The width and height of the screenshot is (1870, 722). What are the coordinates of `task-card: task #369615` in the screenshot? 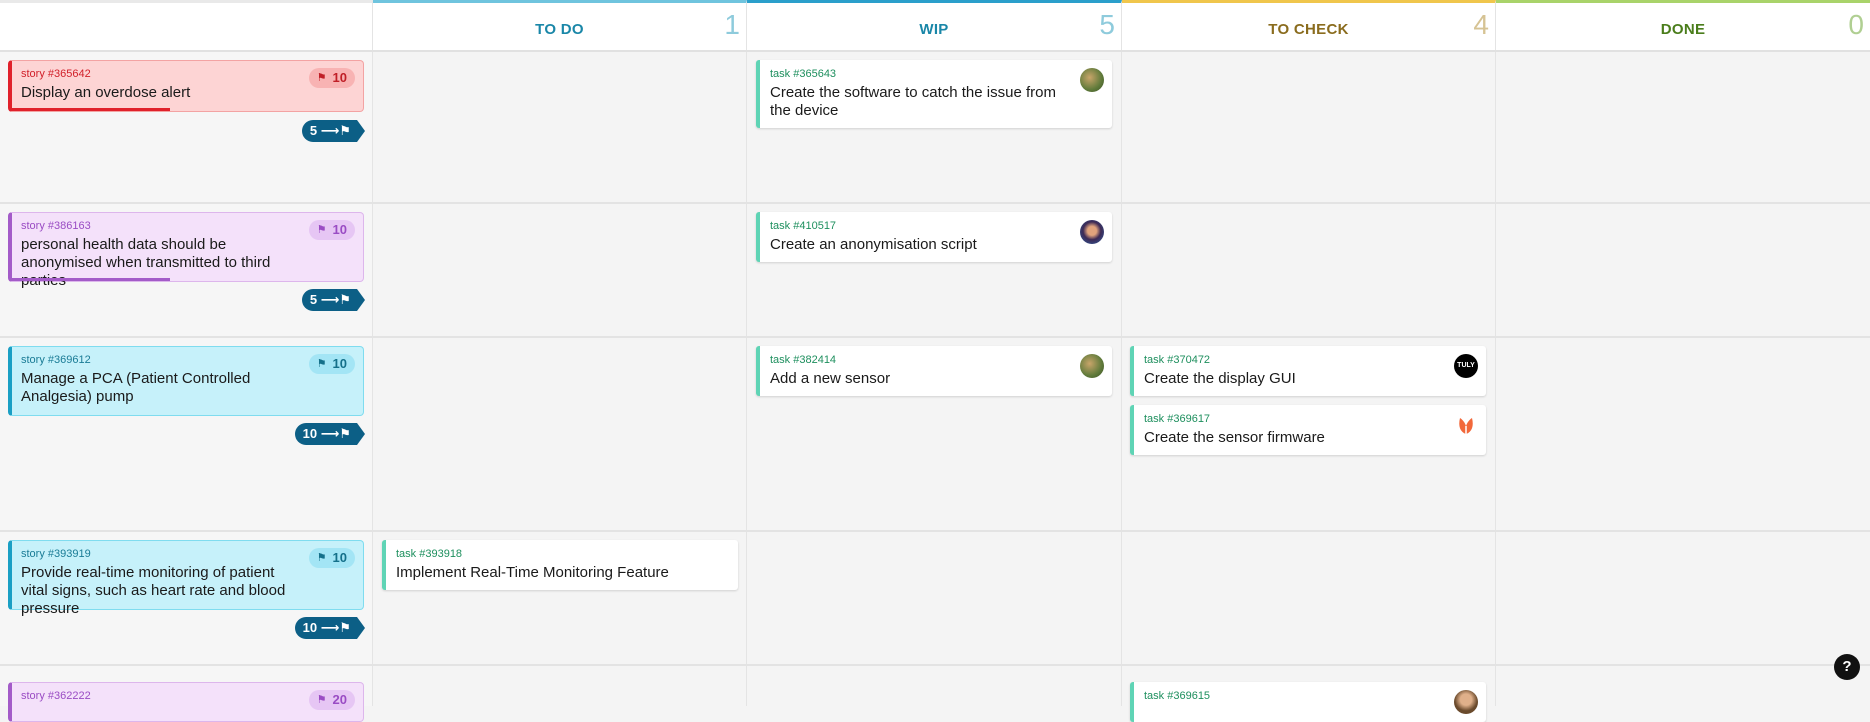 It's located at (1308, 702).